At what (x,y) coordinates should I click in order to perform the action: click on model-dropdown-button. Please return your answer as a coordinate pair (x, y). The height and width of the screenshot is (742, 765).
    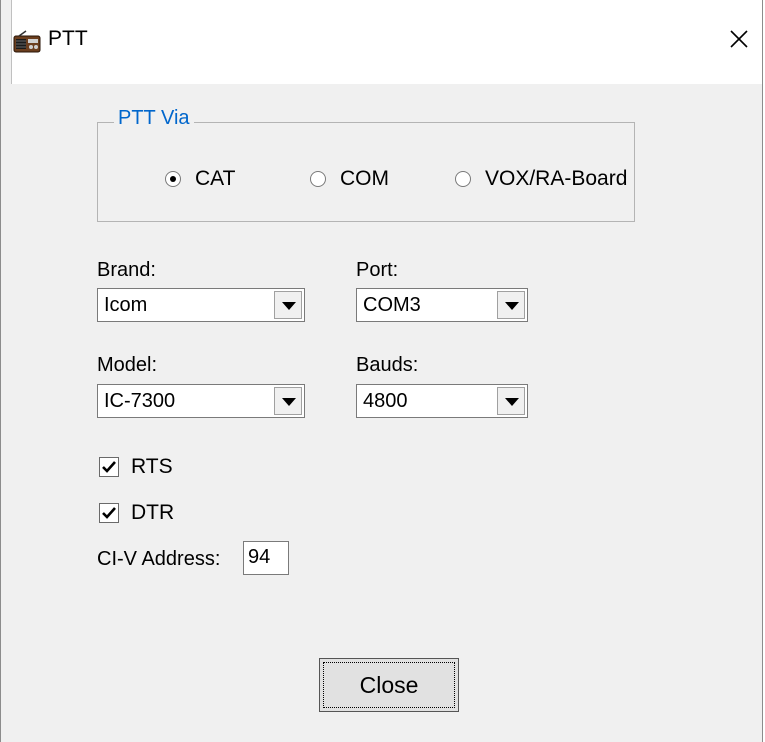
    Looking at the image, I should click on (288, 401).